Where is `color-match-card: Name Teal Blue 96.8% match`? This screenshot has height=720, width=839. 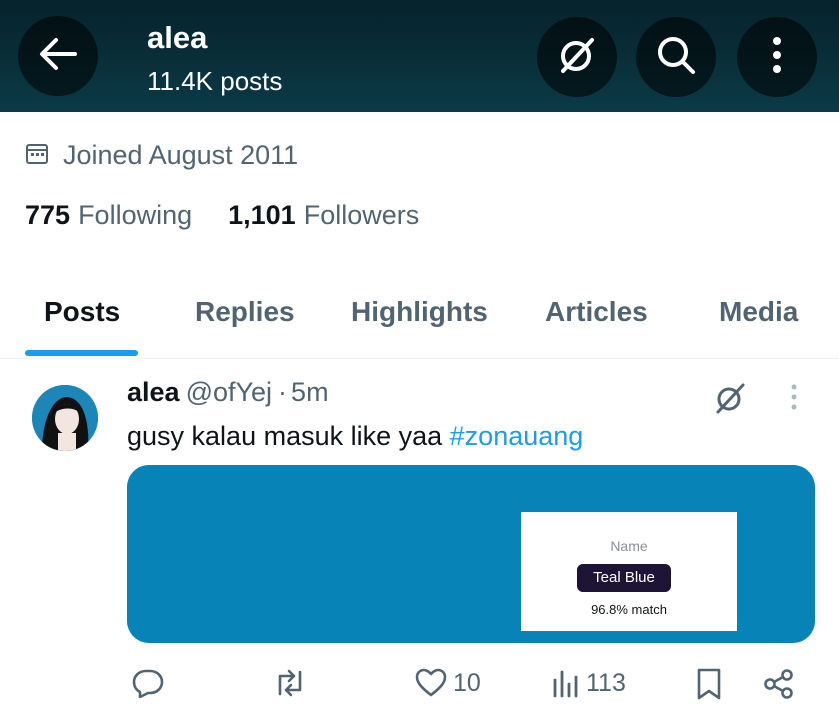
color-match-card: Name Teal Blue 96.8% match is located at coordinates (629, 571).